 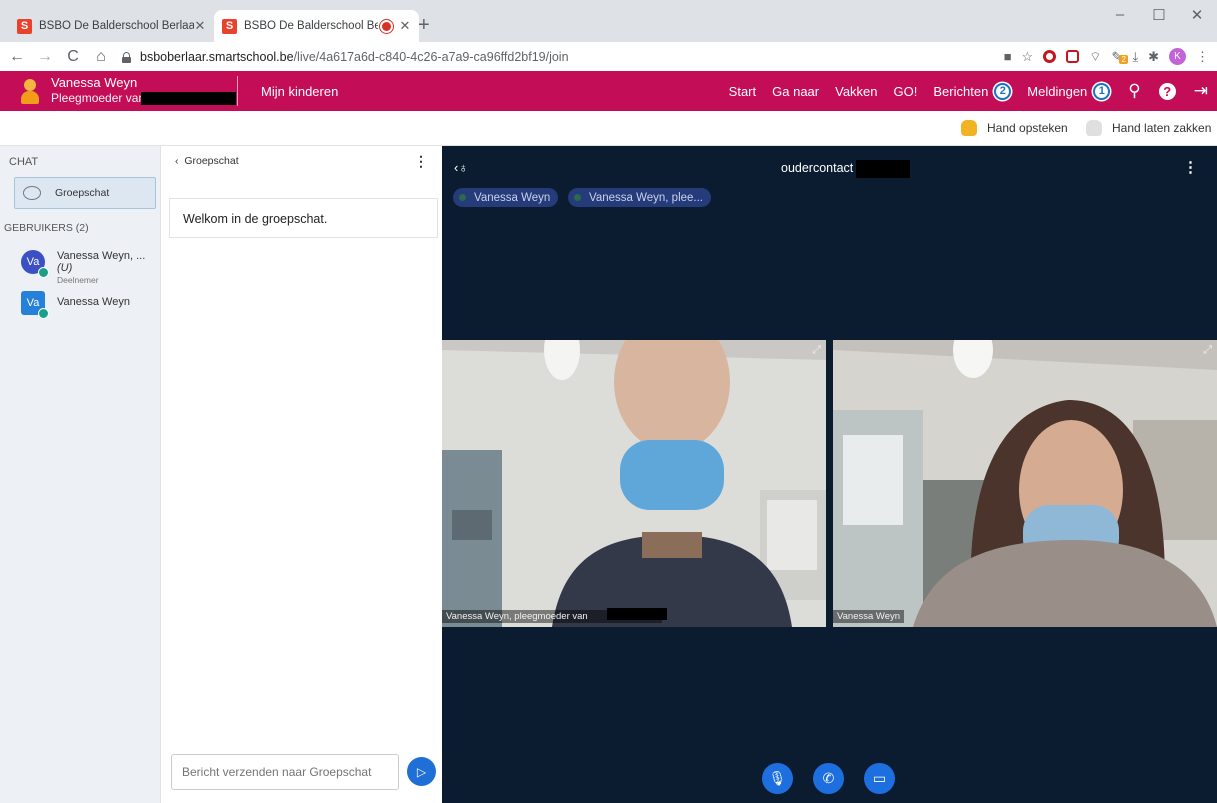 I want to click on video-extension-icon, so click(x=1073, y=56).